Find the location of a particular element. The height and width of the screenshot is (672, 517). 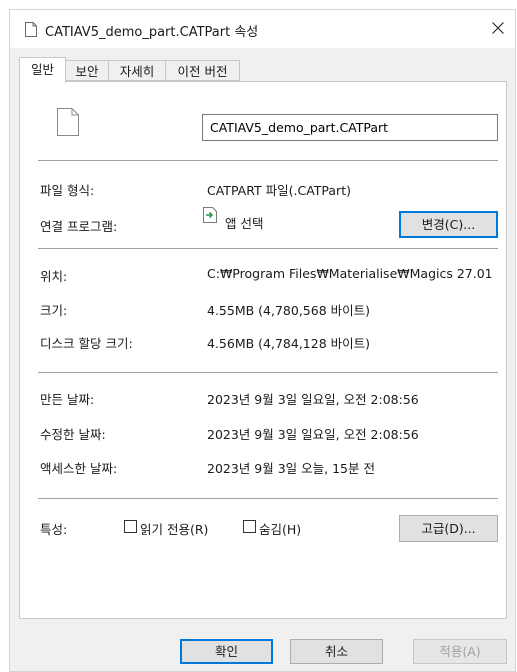

size-label: 크기: is located at coordinates (54, 310).